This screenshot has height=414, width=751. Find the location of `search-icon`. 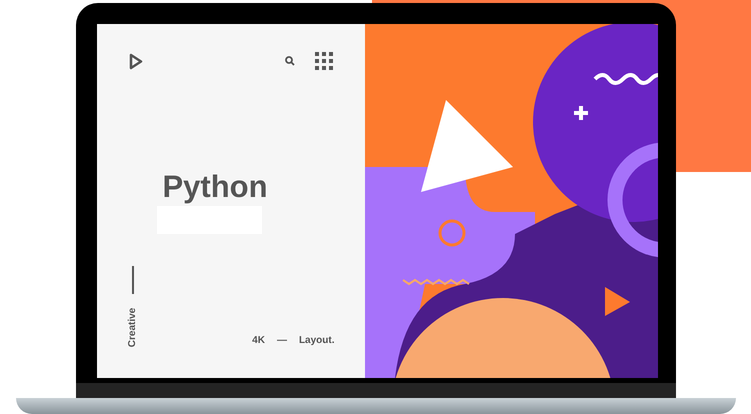

search-icon is located at coordinates (289, 61).